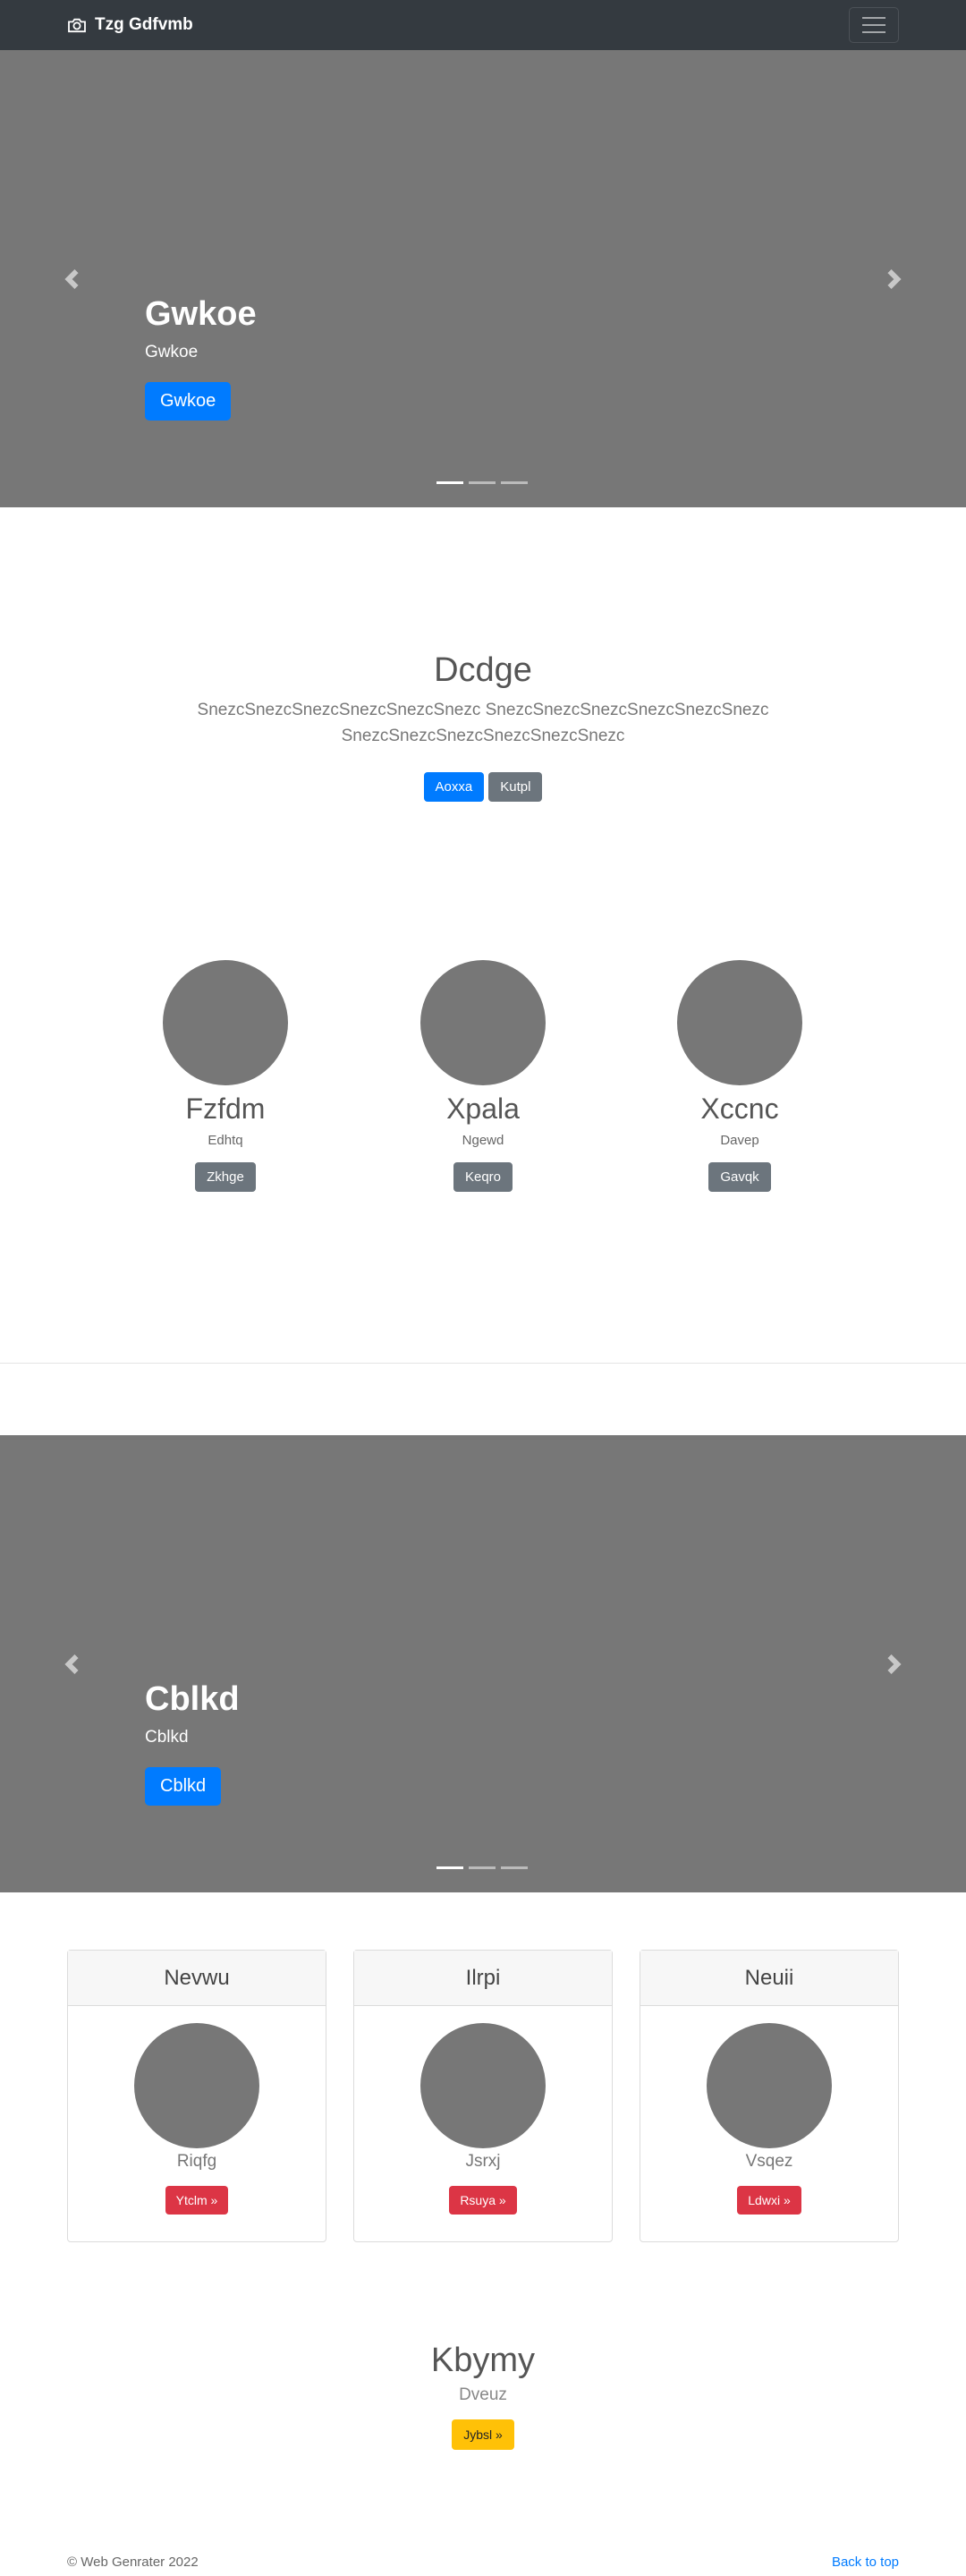  I want to click on marketing-button: Gavqk, so click(739, 1177).